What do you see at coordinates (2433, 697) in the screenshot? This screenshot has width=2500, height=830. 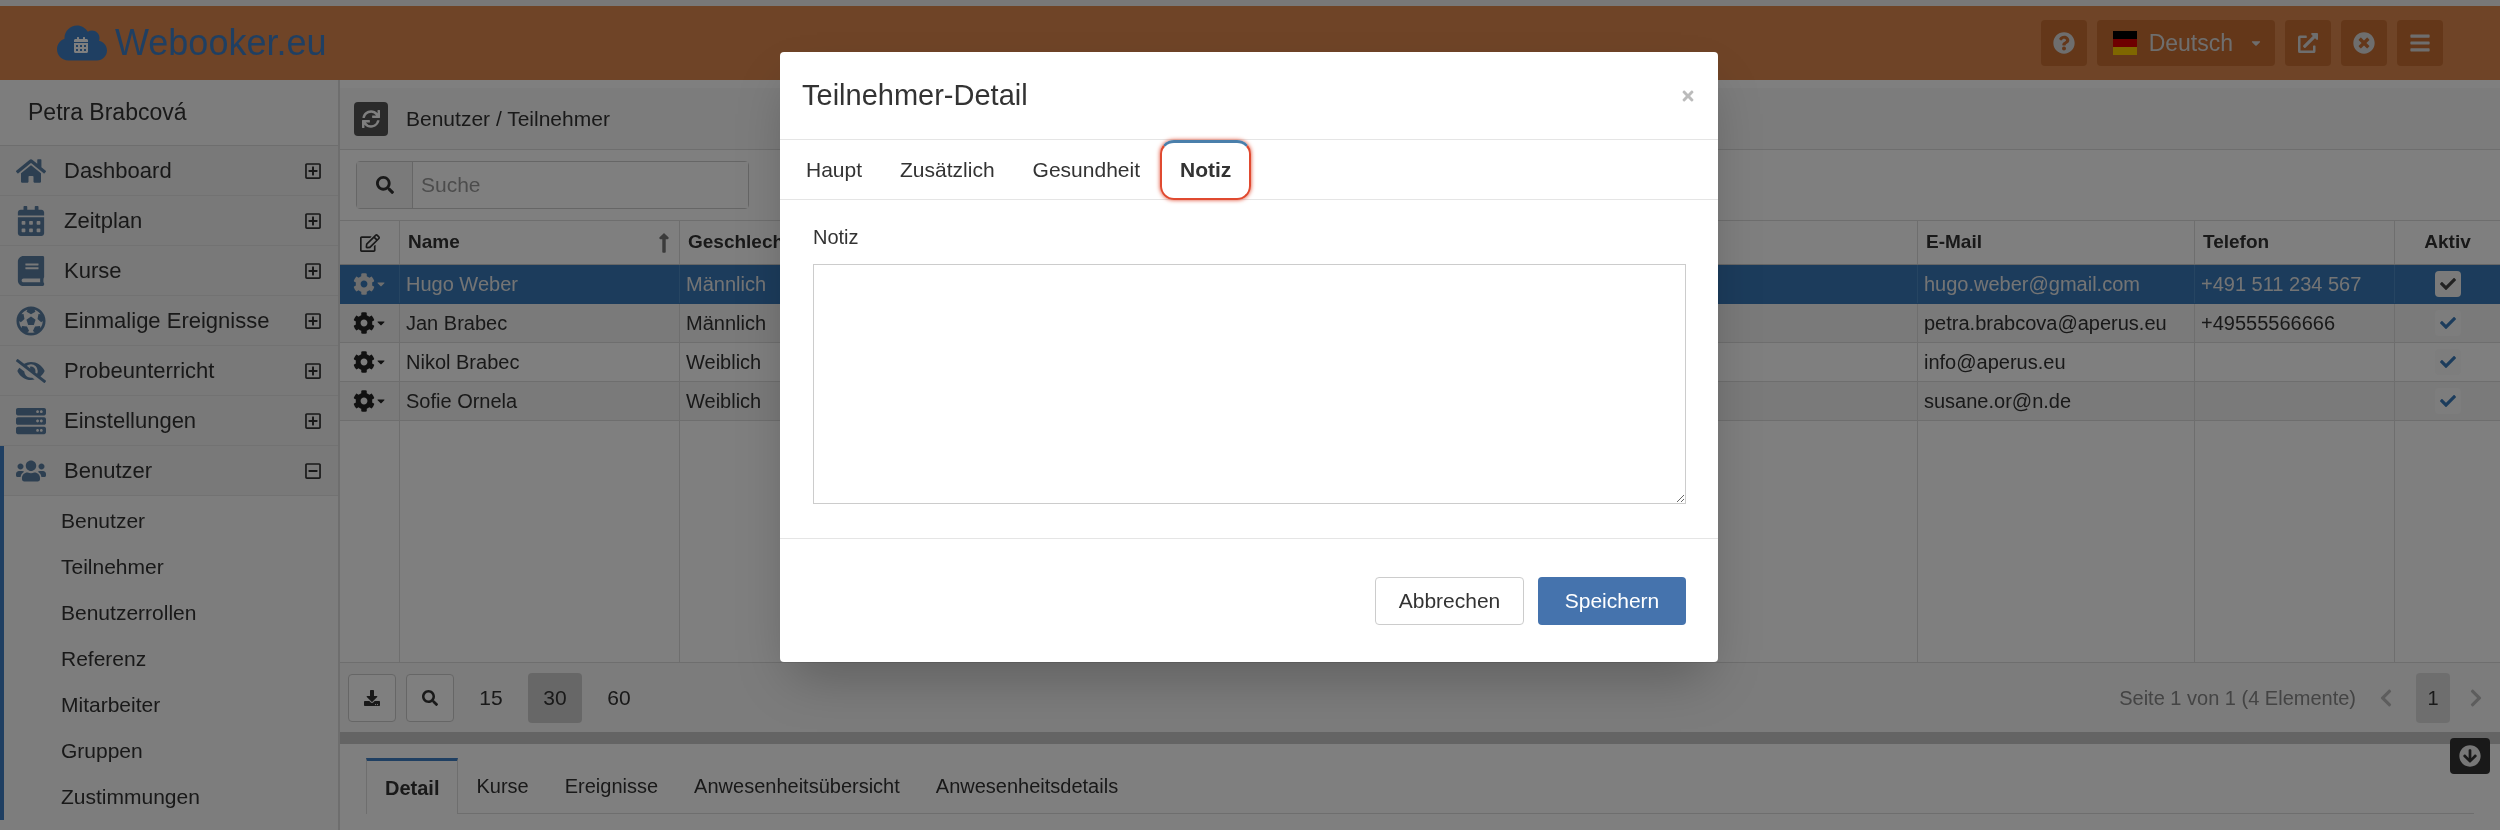 I see `page-button: 1` at bounding box center [2433, 697].